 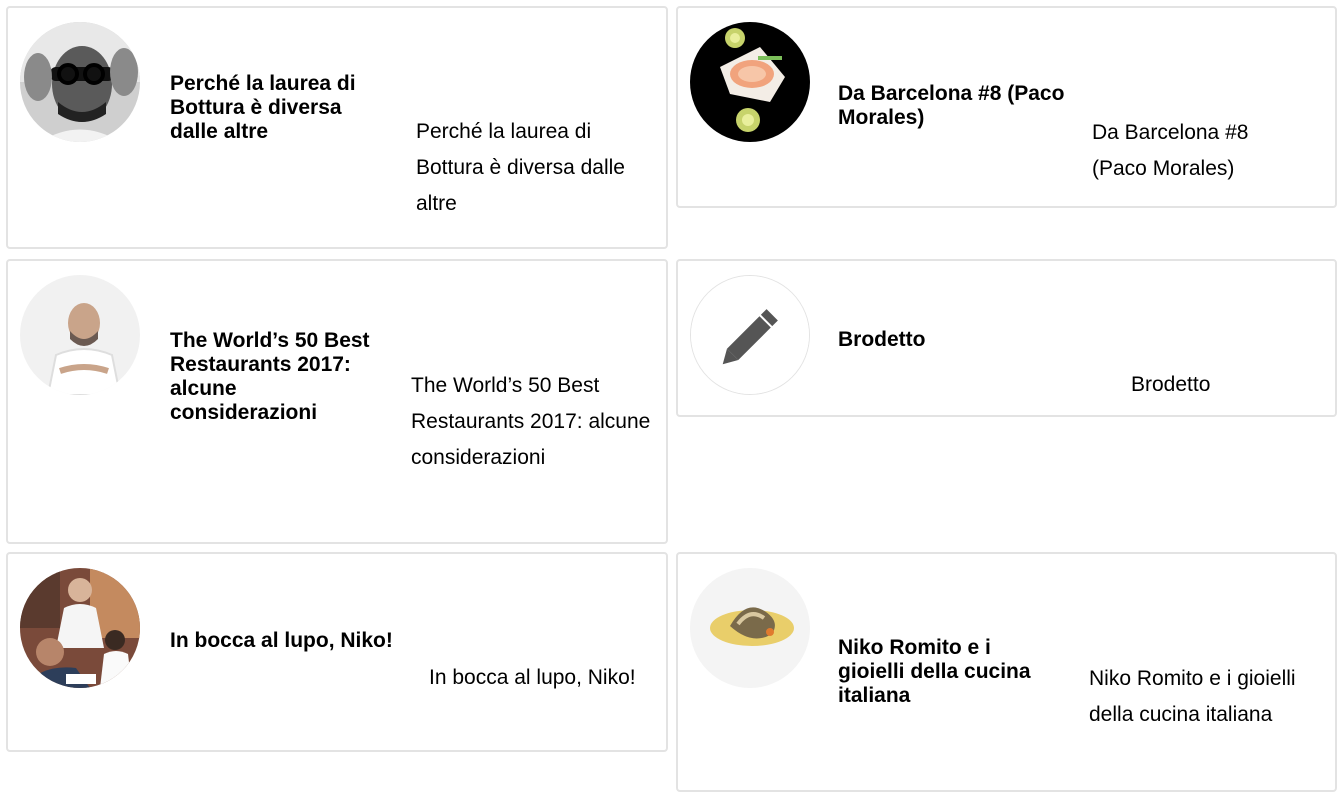 I want to click on portrait-photo-icon, so click(x=80, y=82).